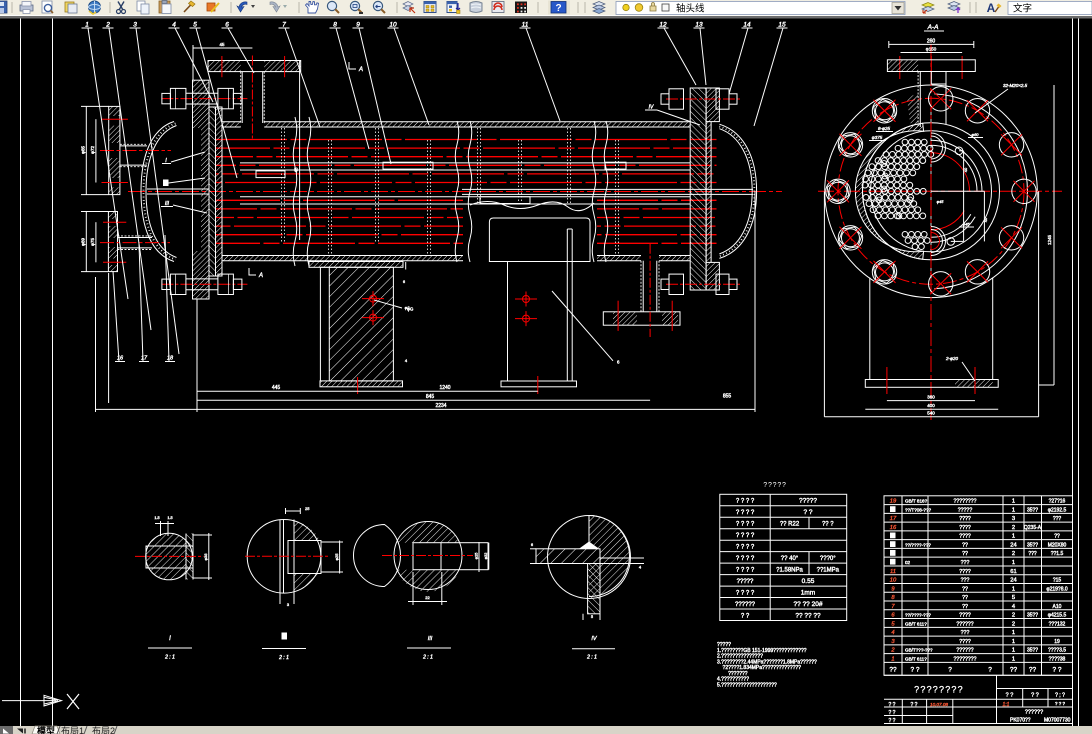  Describe the element at coordinates (893, 519) in the screenshot. I see `svg-text: 17` at that location.